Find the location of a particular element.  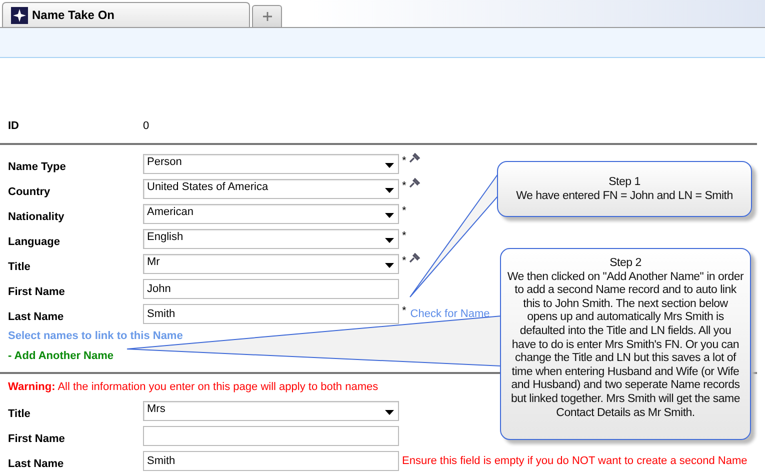

field-label: Language is located at coordinates (34, 241).